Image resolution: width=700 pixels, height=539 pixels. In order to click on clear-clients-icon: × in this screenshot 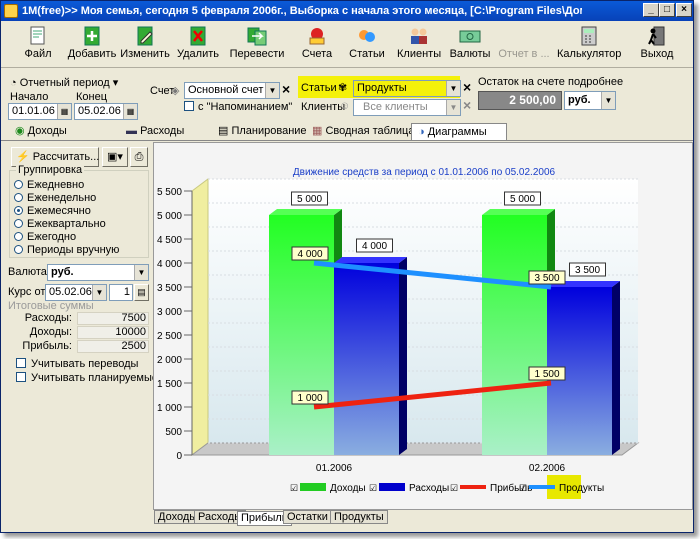, I will do `click(467, 105)`.